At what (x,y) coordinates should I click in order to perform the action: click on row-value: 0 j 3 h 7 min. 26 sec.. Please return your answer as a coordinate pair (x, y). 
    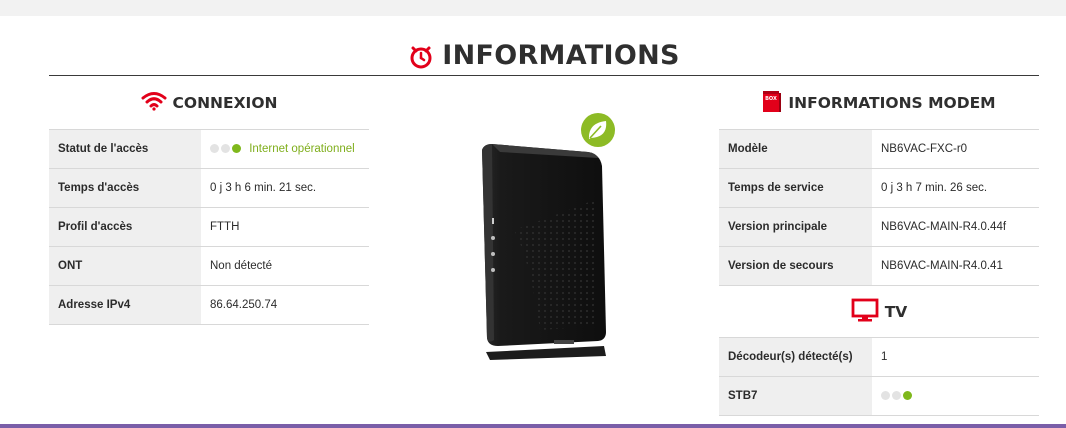
    Looking at the image, I should click on (955, 188).